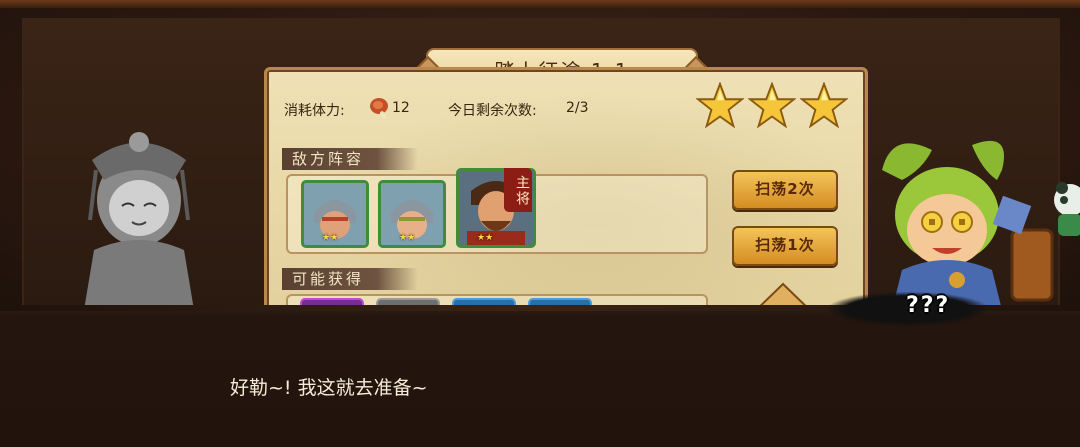 The height and width of the screenshot is (447, 1080). I want to click on left-character-portrait, so click(139, 221).